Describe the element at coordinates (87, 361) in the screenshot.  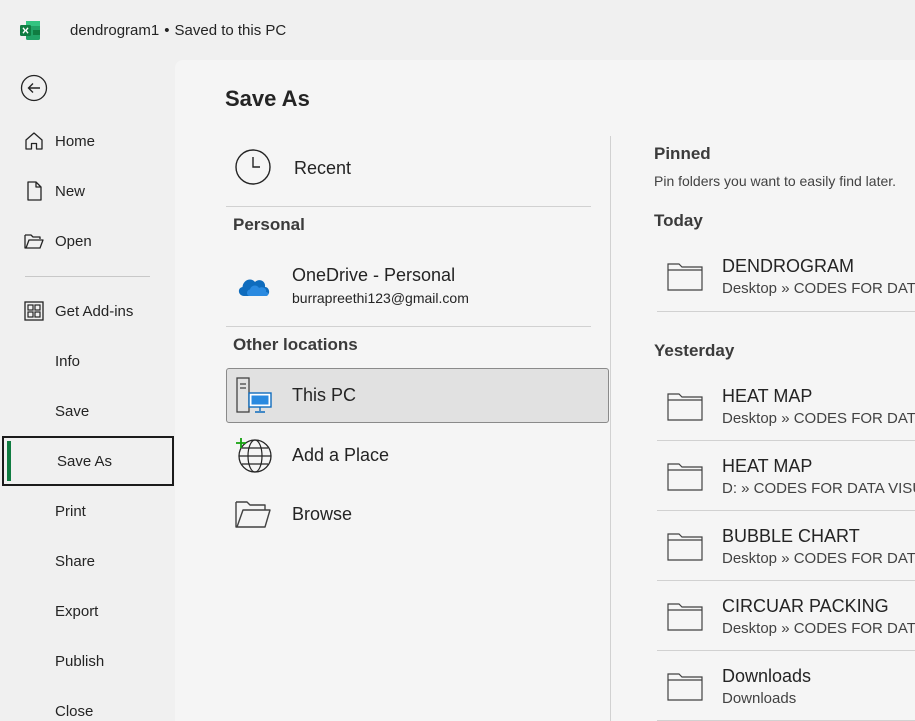
I see `nav-info: Info` at that location.